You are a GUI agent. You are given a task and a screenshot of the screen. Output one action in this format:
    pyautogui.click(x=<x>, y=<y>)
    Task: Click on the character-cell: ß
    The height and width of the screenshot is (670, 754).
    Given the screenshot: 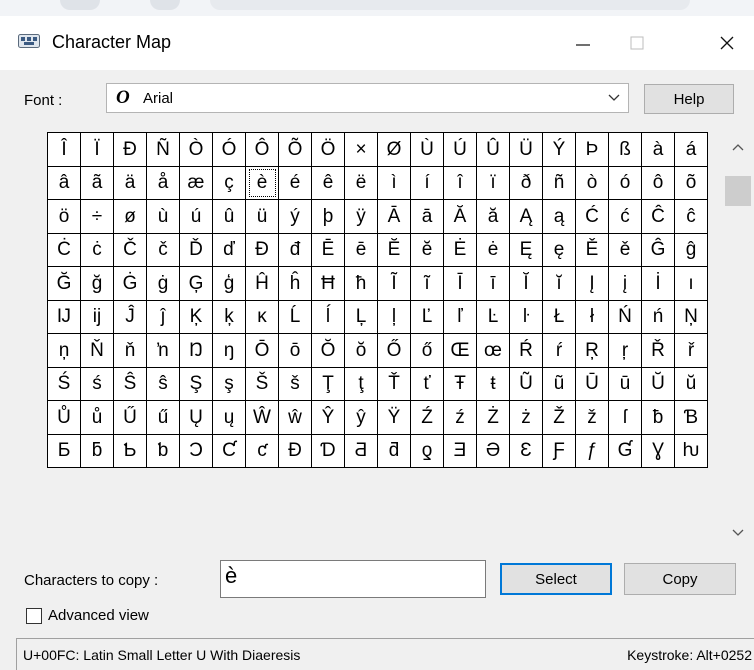 What is the action you would take?
    pyautogui.click(x=625, y=149)
    